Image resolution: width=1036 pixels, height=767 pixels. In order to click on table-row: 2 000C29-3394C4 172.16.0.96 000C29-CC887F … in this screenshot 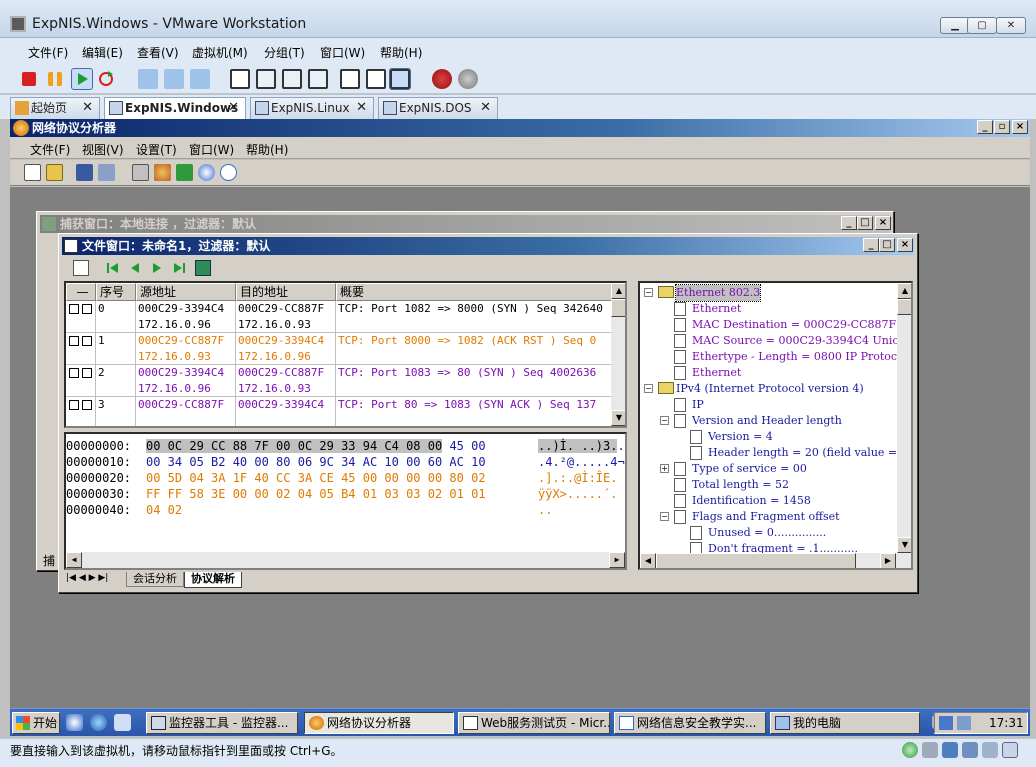, I will do `click(340, 381)`.